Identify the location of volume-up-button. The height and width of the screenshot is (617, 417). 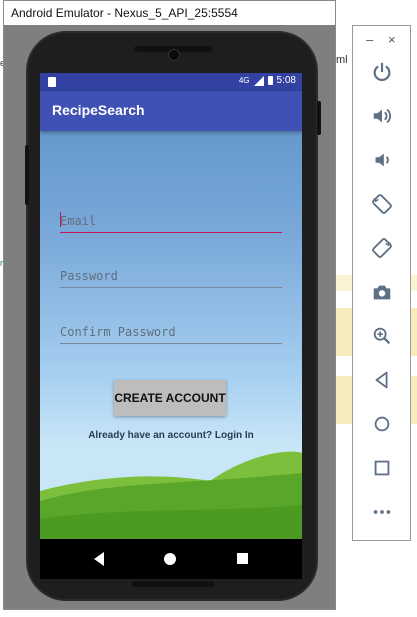
(382, 116).